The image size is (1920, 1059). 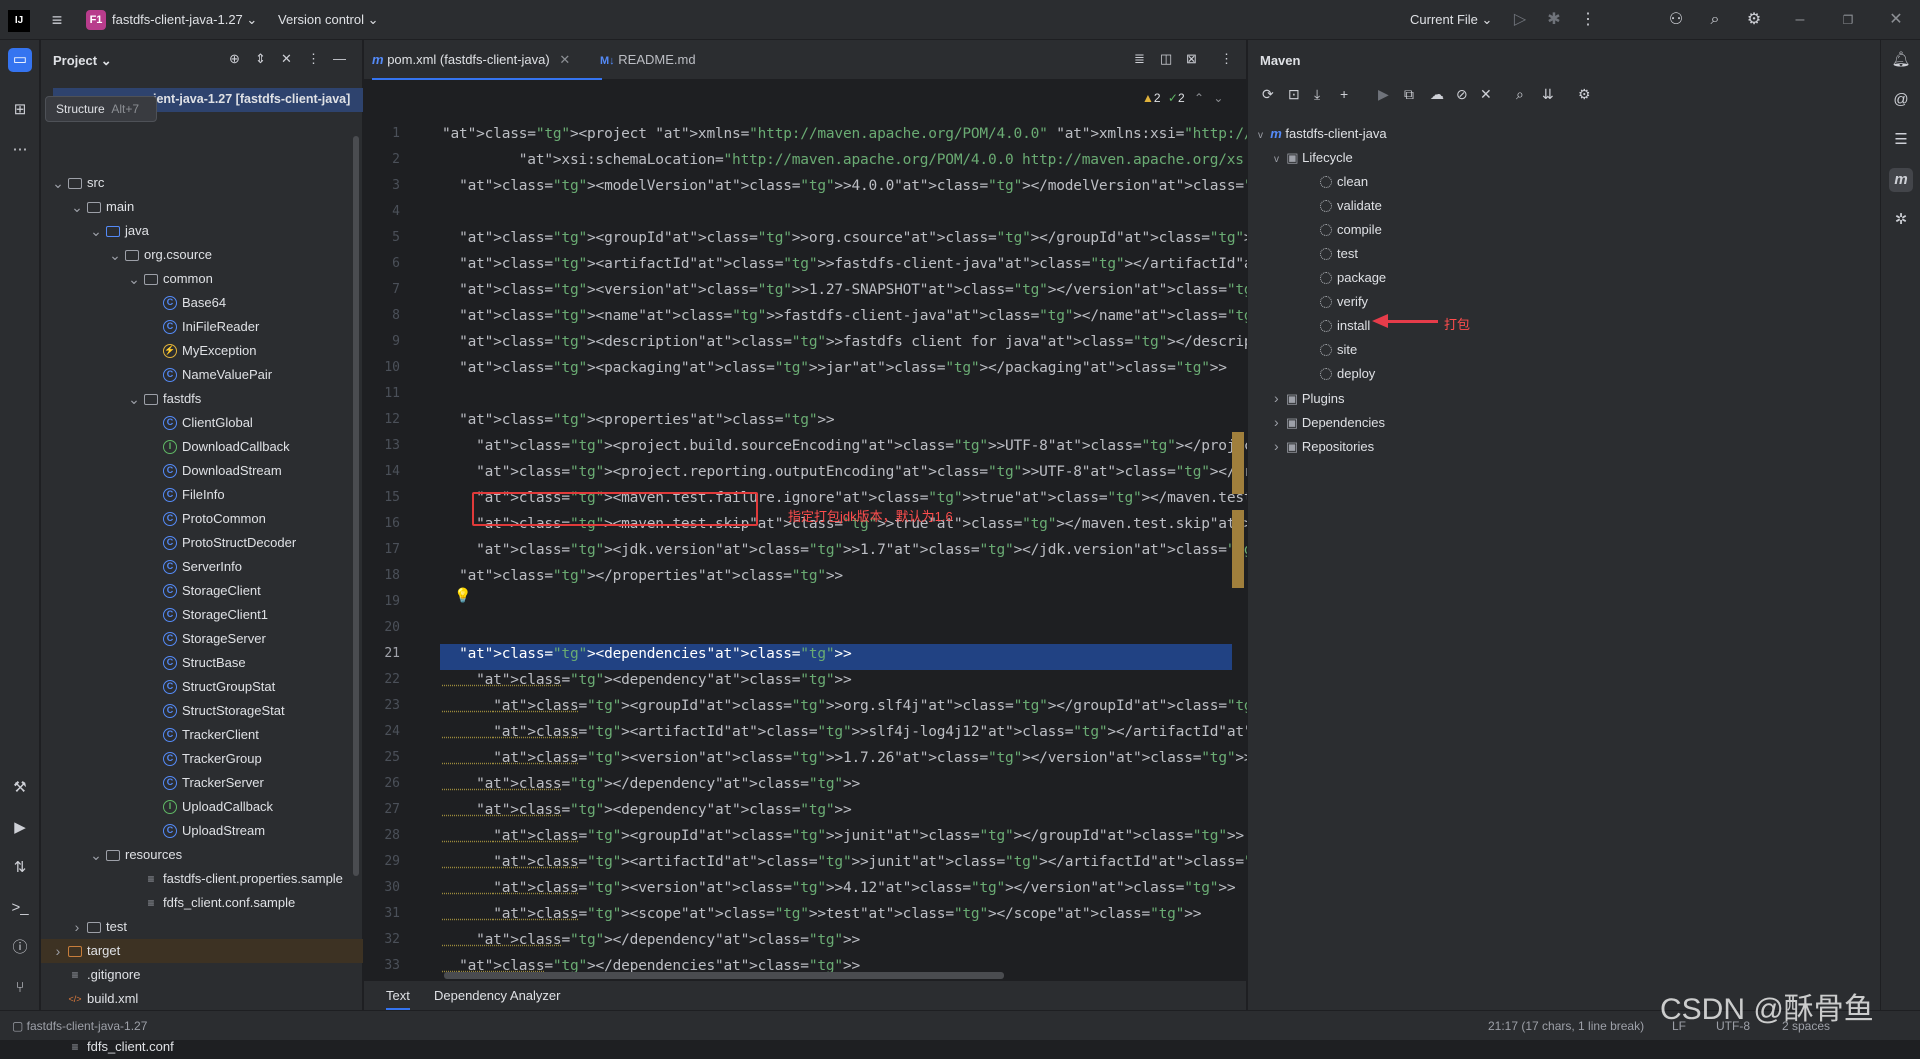 What do you see at coordinates (313, 59) in the screenshot?
I see `options-icon: ⋮` at bounding box center [313, 59].